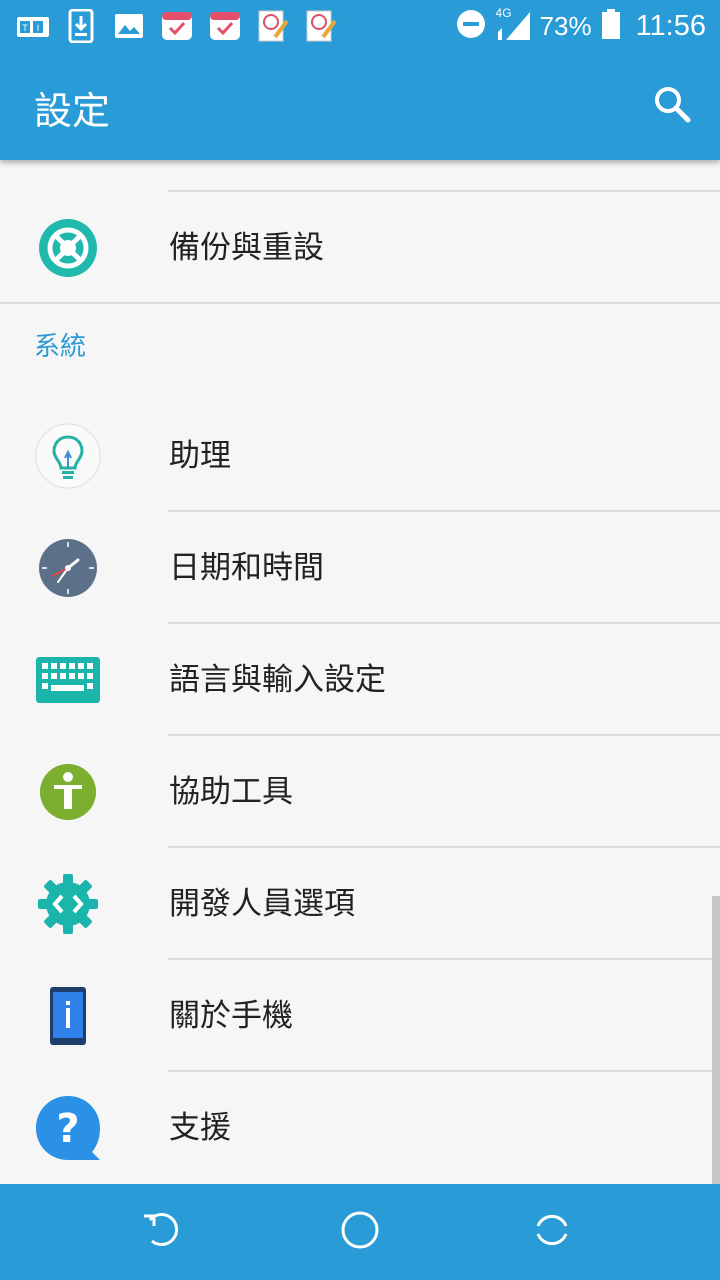 The image size is (720, 1280). What do you see at coordinates (716, 1040) in the screenshot?
I see `scrollbar` at bounding box center [716, 1040].